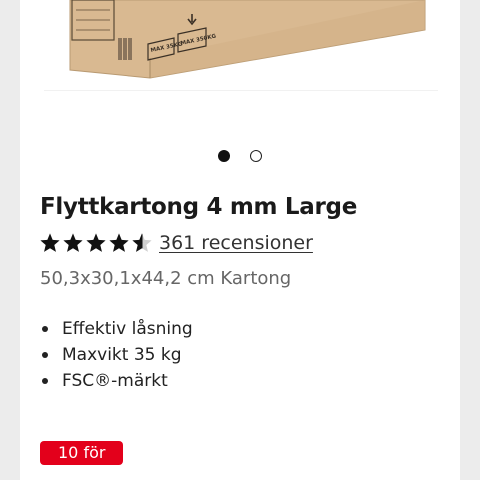 This screenshot has height=480, width=480. What do you see at coordinates (236, 243) in the screenshot?
I see `reviews-link: 361 recensioner` at bounding box center [236, 243].